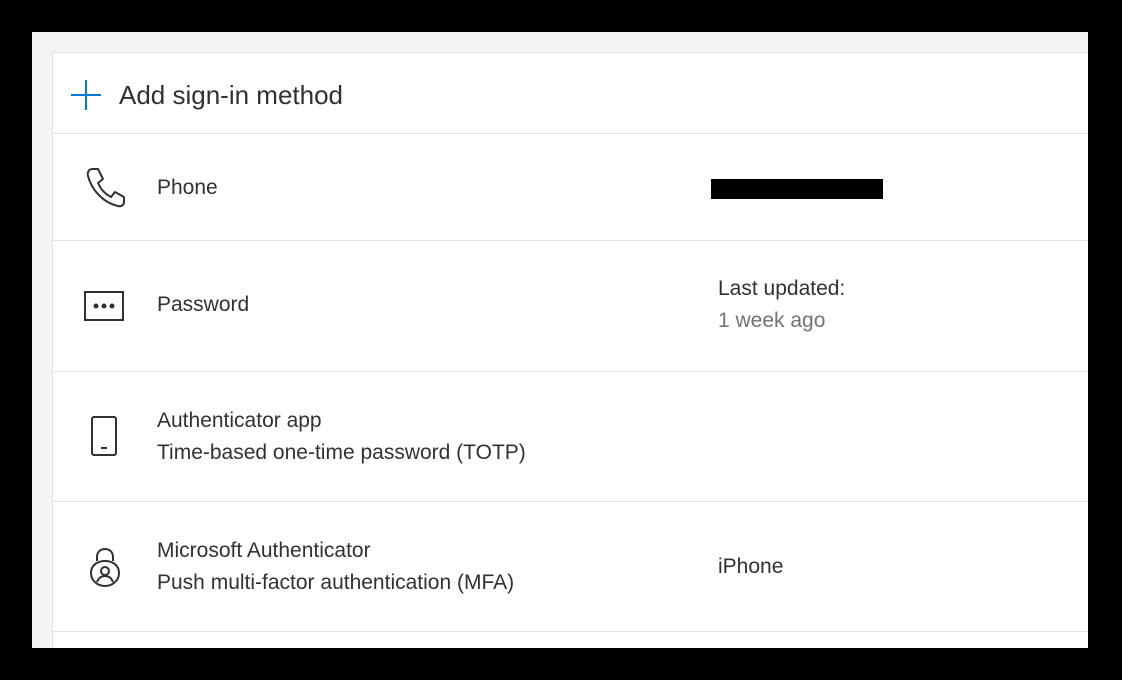 Image resolution: width=1122 pixels, height=680 pixels. Describe the element at coordinates (782, 288) in the screenshot. I see `last-updated-label: Last updated:` at that location.